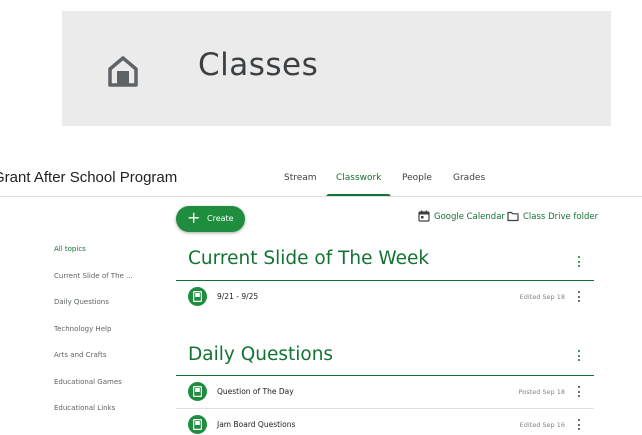 The width and height of the screenshot is (642, 435). Describe the element at coordinates (359, 178) in the screenshot. I see `tab-classwork: Classwork` at that location.